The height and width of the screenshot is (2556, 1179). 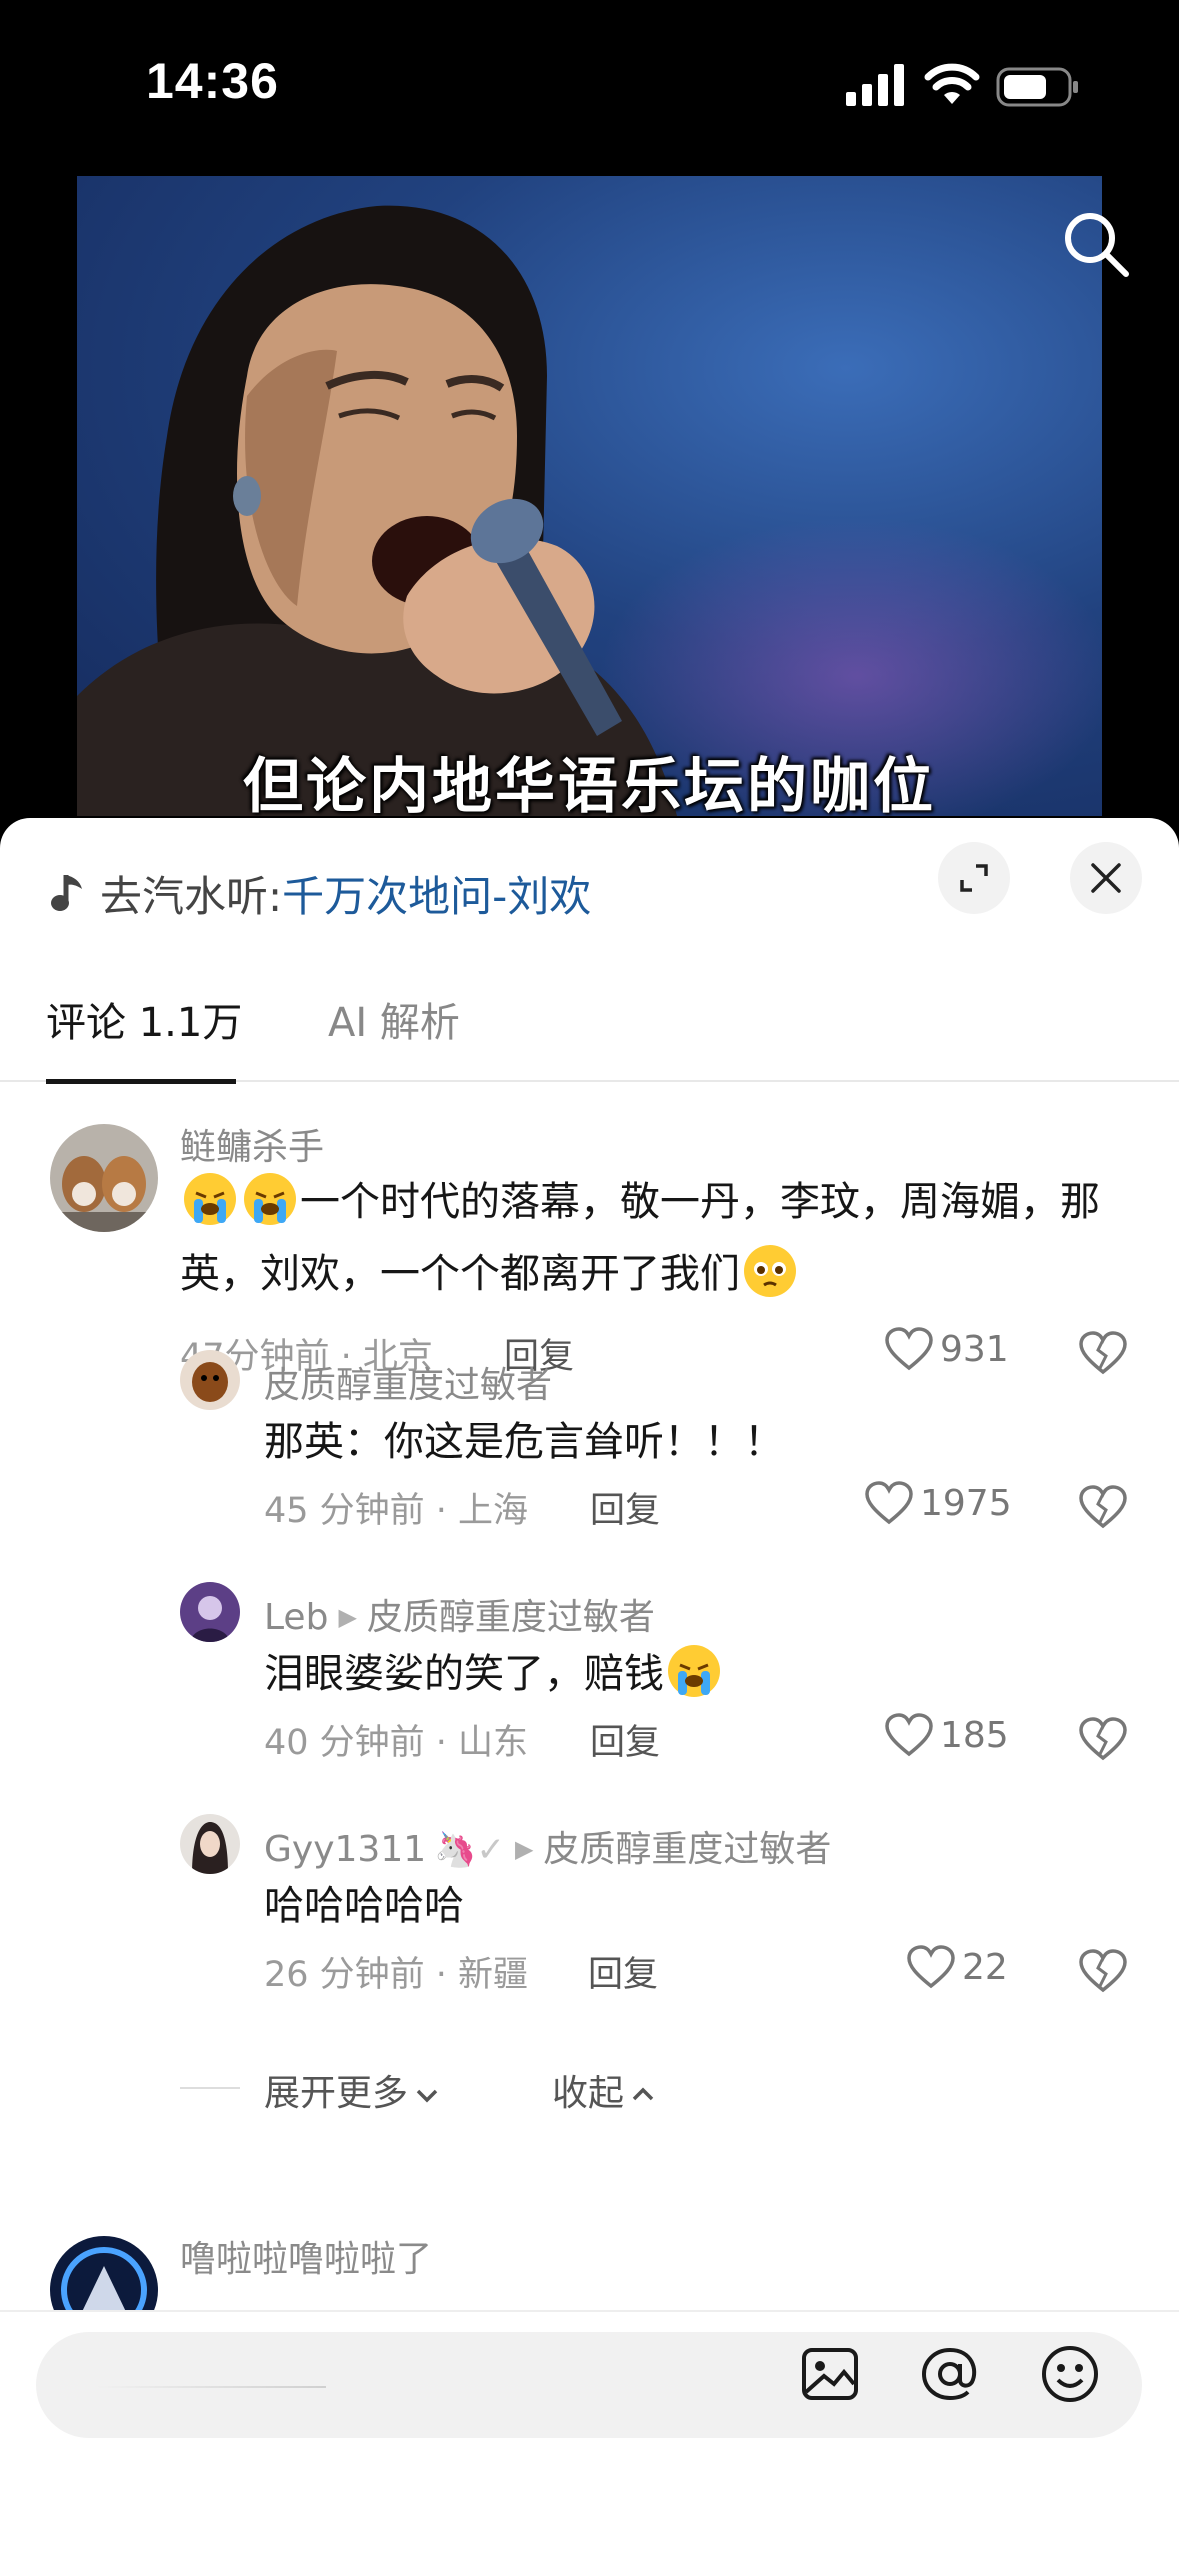 I want to click on like-count: 22, so click(x=985, y=1967).